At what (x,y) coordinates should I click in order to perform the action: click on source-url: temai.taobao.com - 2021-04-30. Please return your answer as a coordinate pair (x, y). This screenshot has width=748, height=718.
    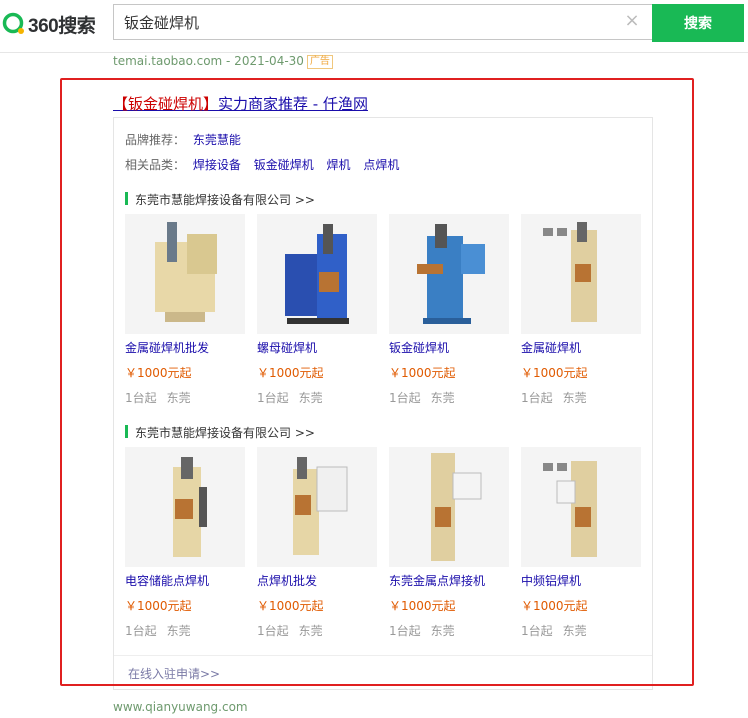
    Looking at the image, I should click on (208, 61).